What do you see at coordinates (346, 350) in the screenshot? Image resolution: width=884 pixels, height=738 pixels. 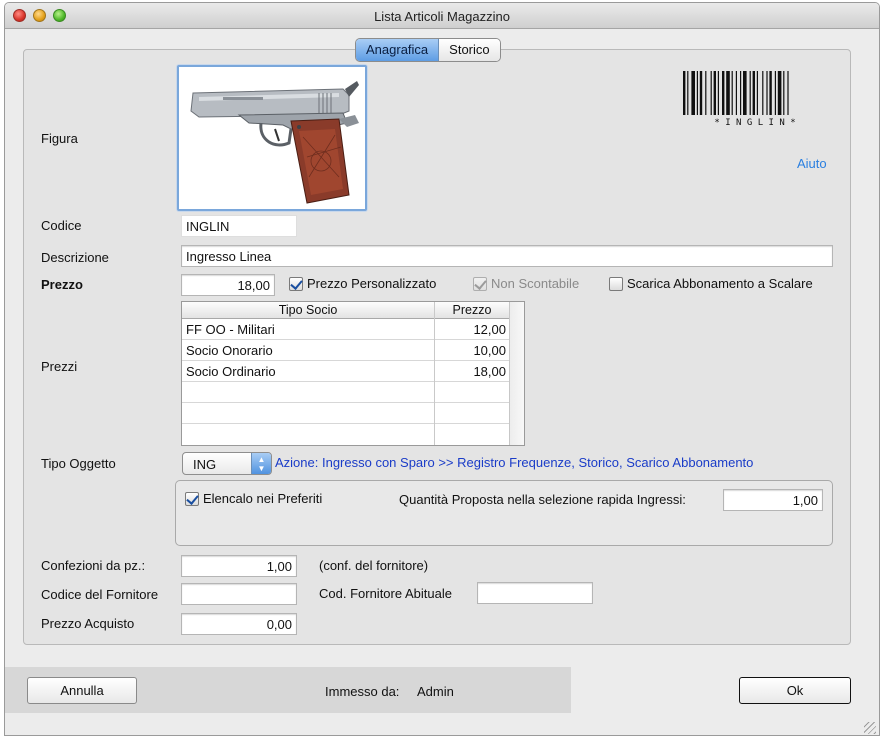 I see `table-row: Socio Onorario 10,00` at bounding box center [346, 350].